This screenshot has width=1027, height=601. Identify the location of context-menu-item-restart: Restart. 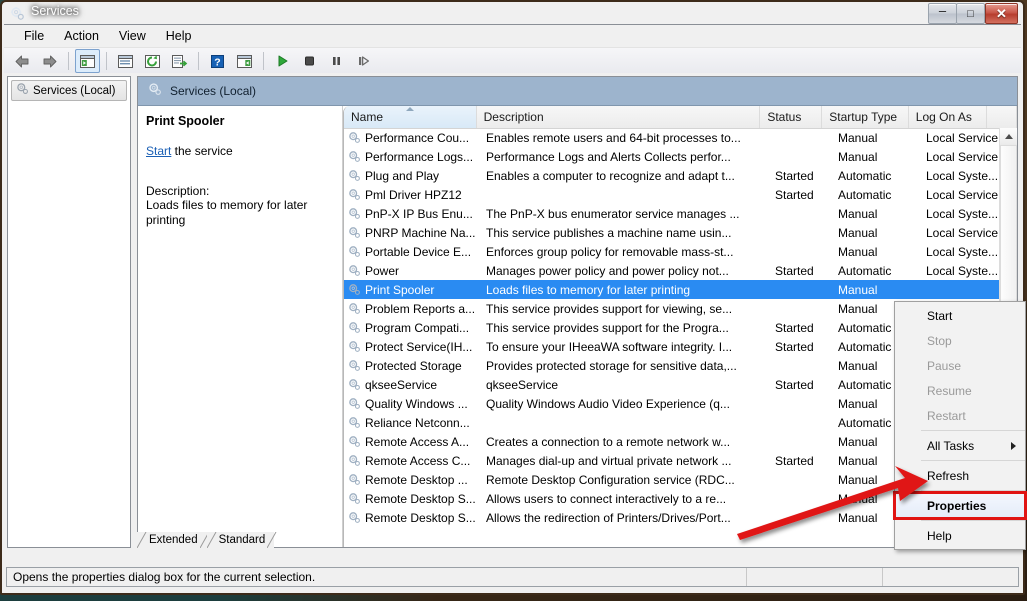
(960, 415).